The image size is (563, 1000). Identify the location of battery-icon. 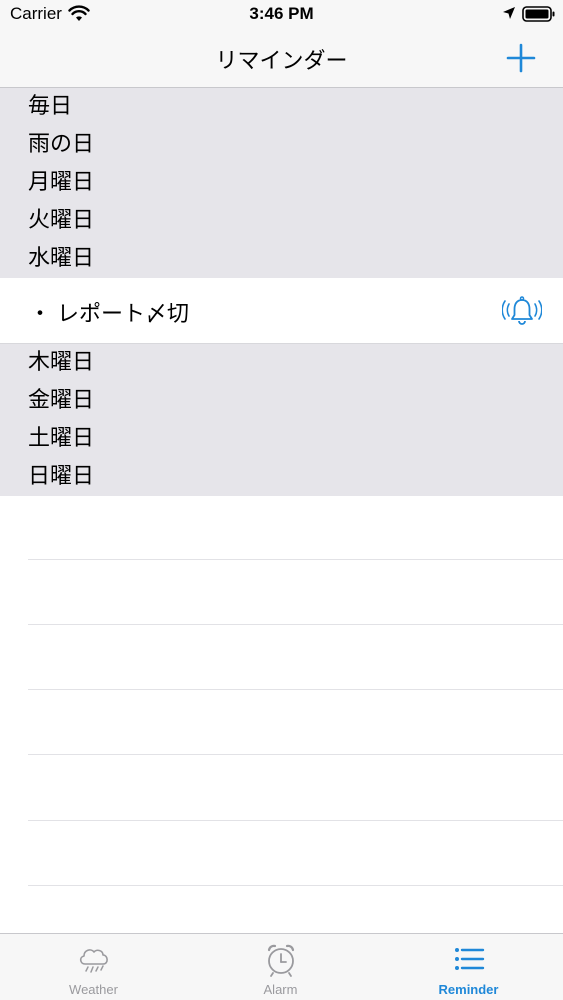
(538, 14).